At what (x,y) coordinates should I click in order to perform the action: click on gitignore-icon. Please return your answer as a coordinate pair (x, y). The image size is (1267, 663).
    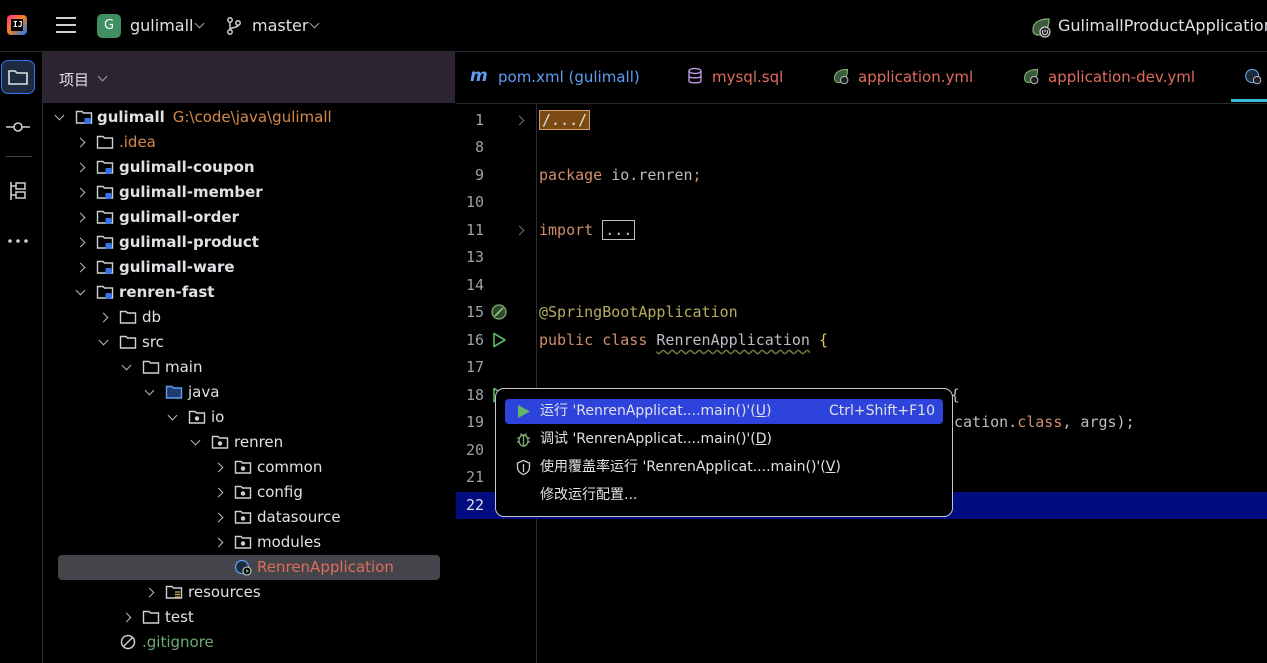
    Looking at the image, I should click on (128, 642).